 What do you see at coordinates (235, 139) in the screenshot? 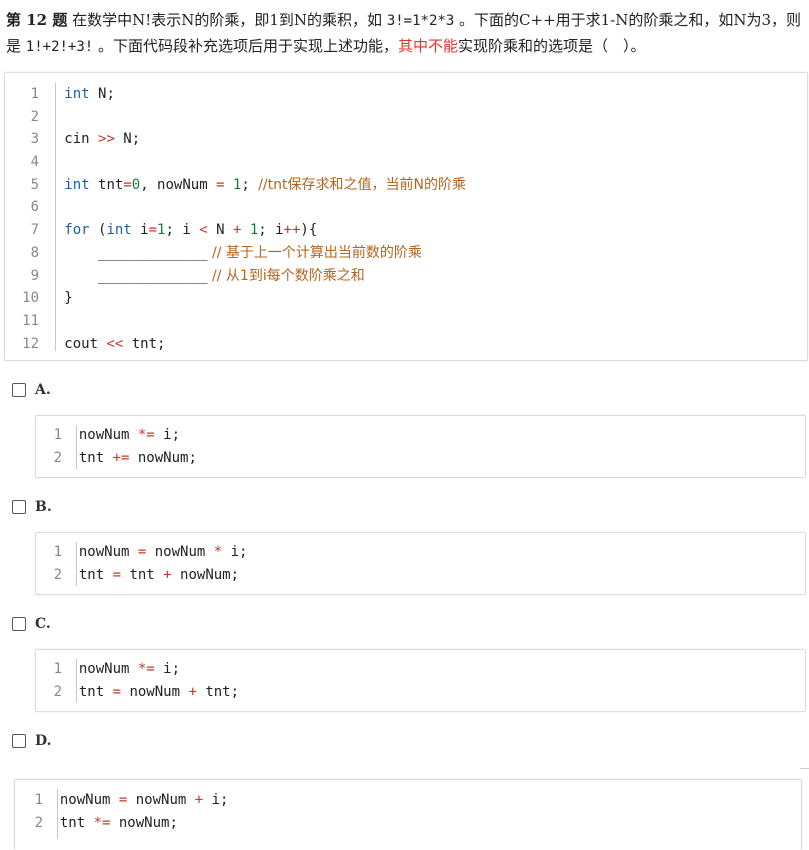
I see `code-line-3: 3 cin >> N;` at bounding box center [235, 139].